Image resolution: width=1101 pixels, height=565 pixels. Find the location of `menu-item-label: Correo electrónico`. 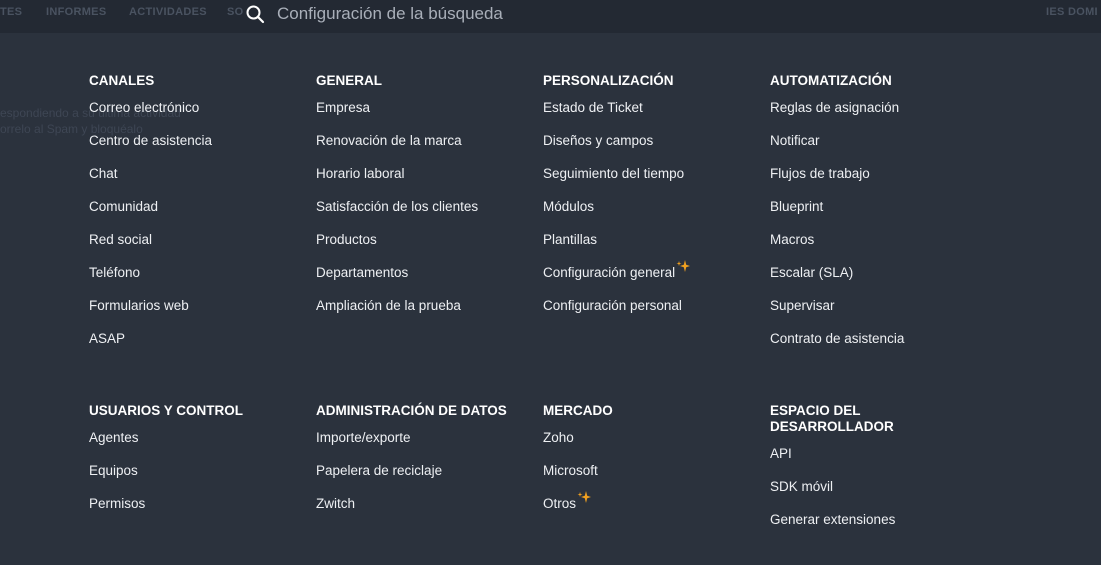

menu-item-label: Correo electrónico is located at coordinates (144, 107).